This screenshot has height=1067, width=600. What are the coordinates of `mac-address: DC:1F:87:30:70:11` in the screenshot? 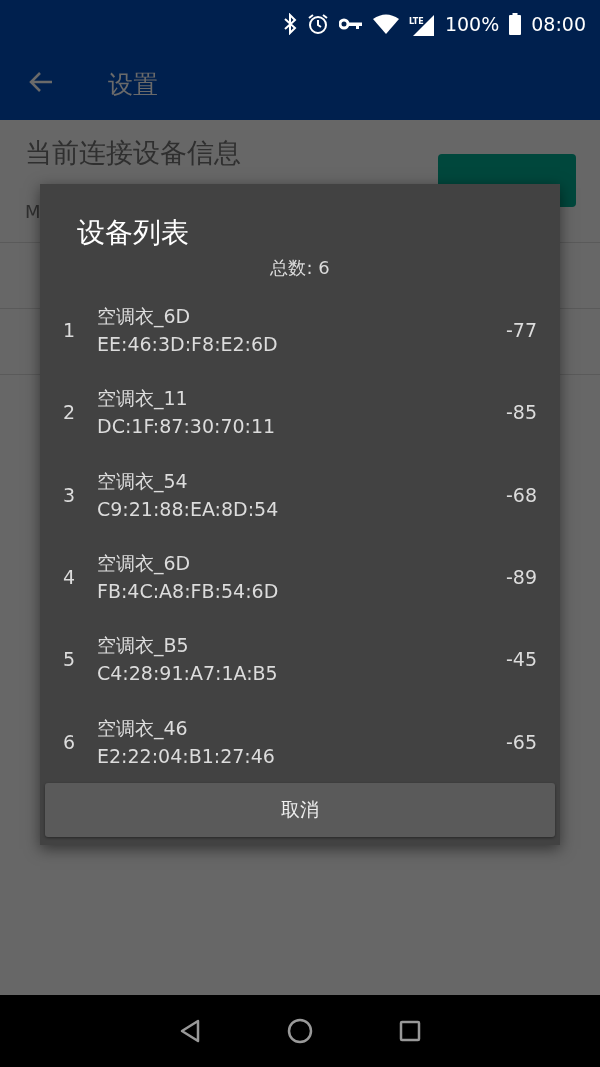 It's located at (187, 427).